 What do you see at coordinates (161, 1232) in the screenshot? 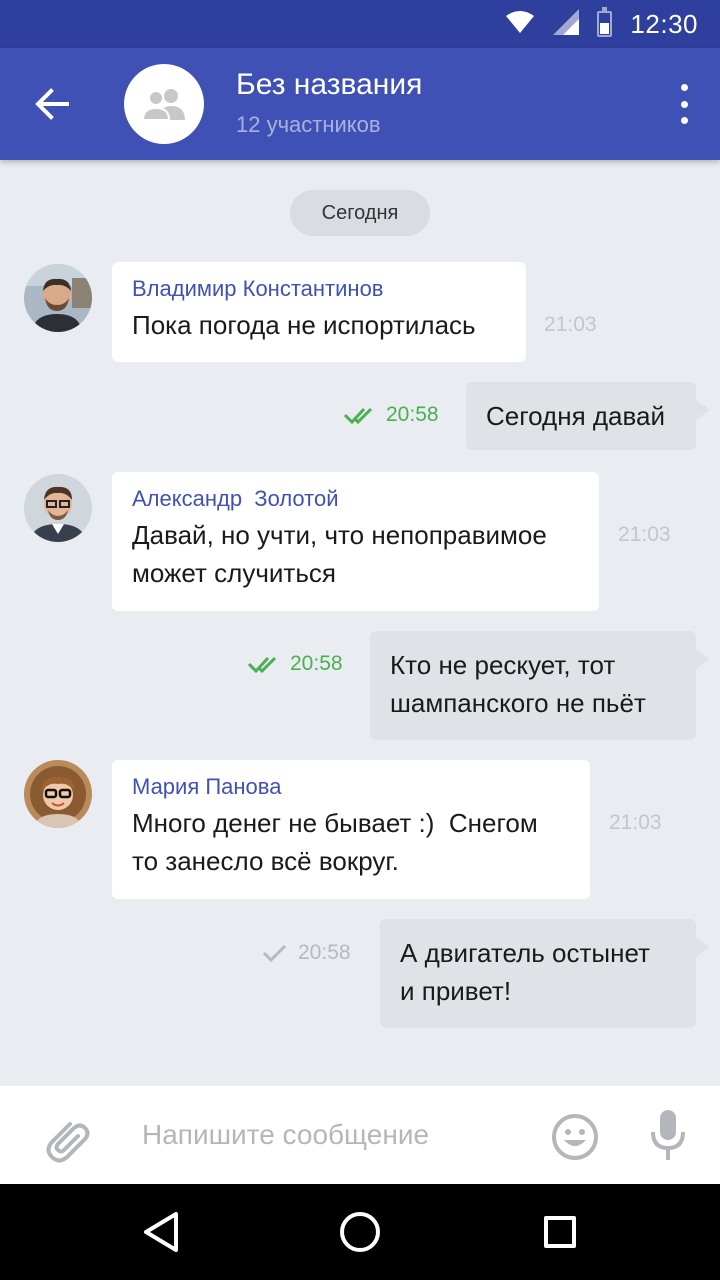
I see `triangle-back-icon` at bounding box center [161, 1232].